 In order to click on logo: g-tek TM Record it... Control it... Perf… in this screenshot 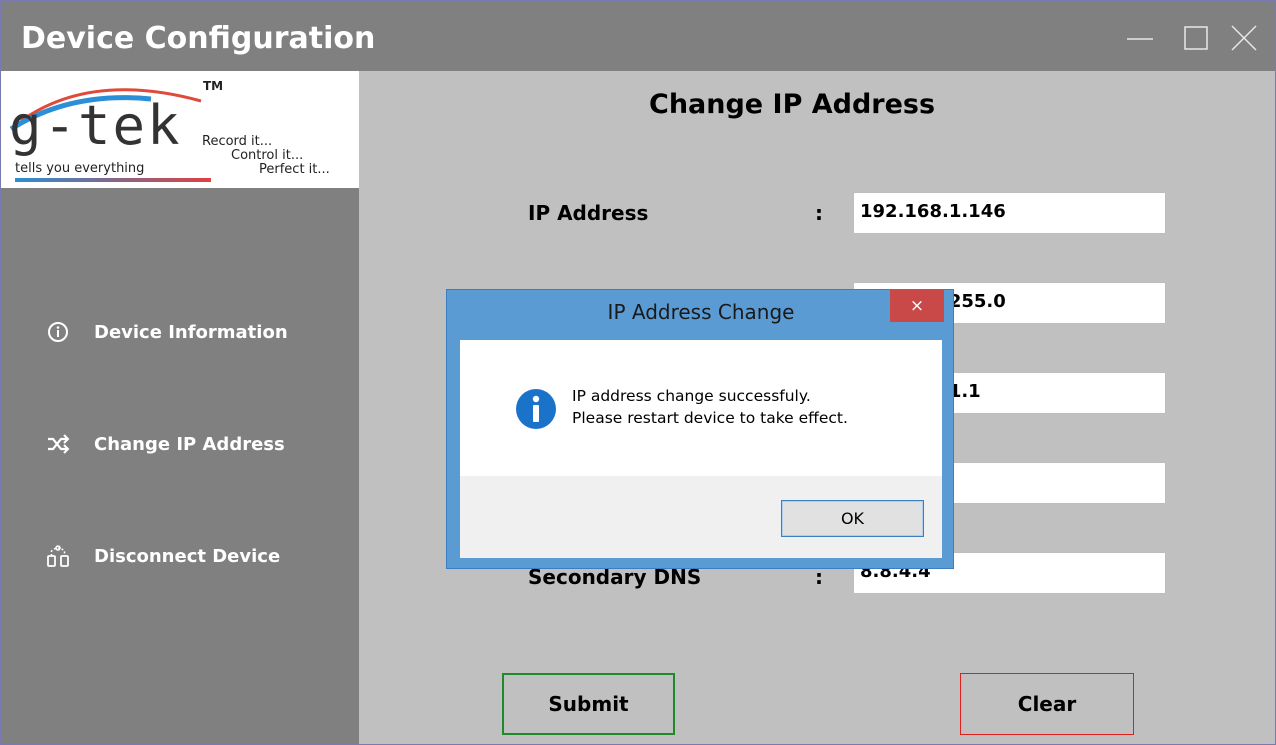, I will do `click(180, 129)`.